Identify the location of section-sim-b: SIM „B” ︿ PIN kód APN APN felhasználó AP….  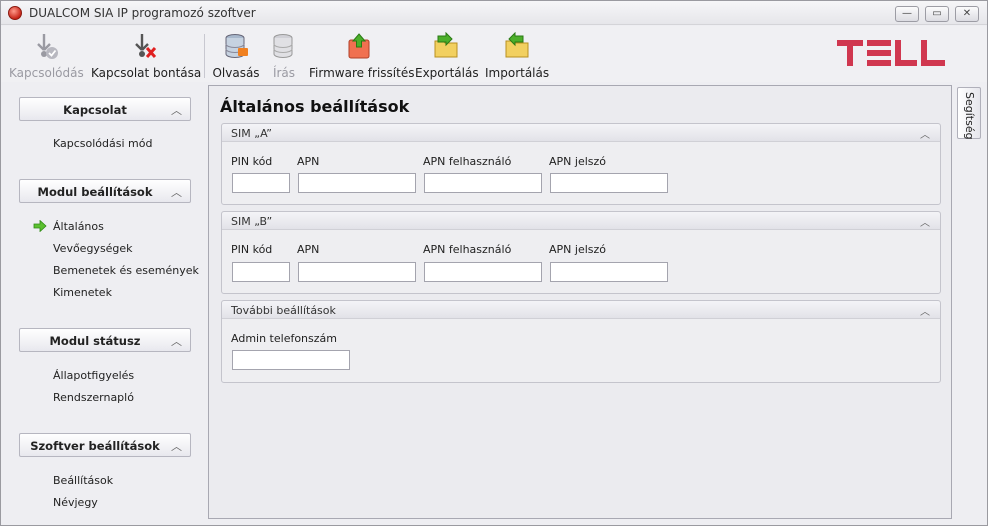
(581, 252).